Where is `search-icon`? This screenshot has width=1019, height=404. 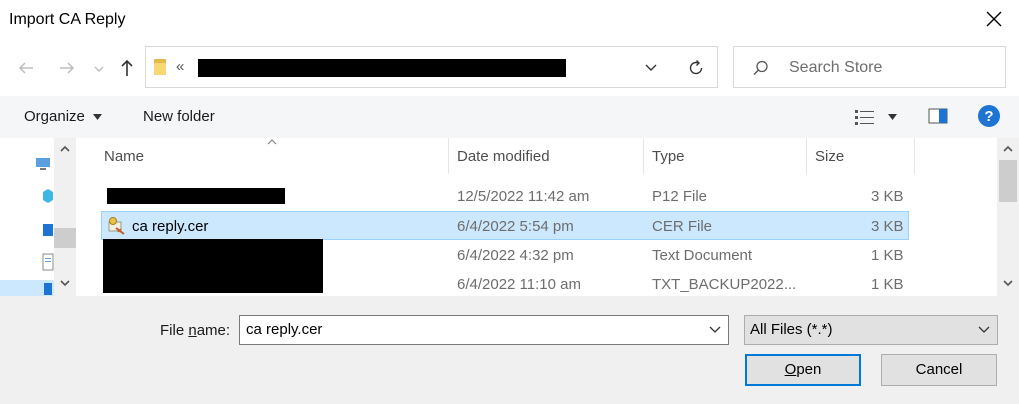 search-icon is located at coordinates (760, 67).